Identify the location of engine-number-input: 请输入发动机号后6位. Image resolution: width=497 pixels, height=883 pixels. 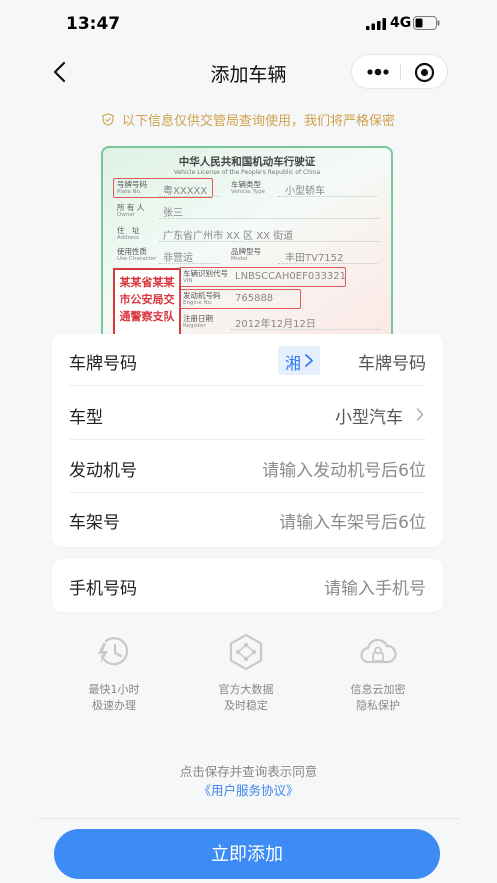
(344, 468).